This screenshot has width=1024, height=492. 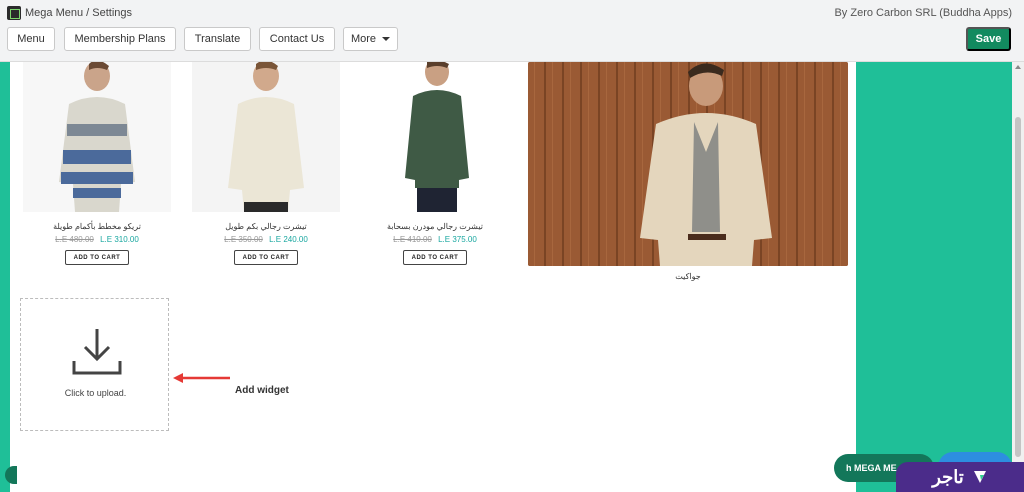 I want to click on menu-button: Menu, so click(x=31, y=39).